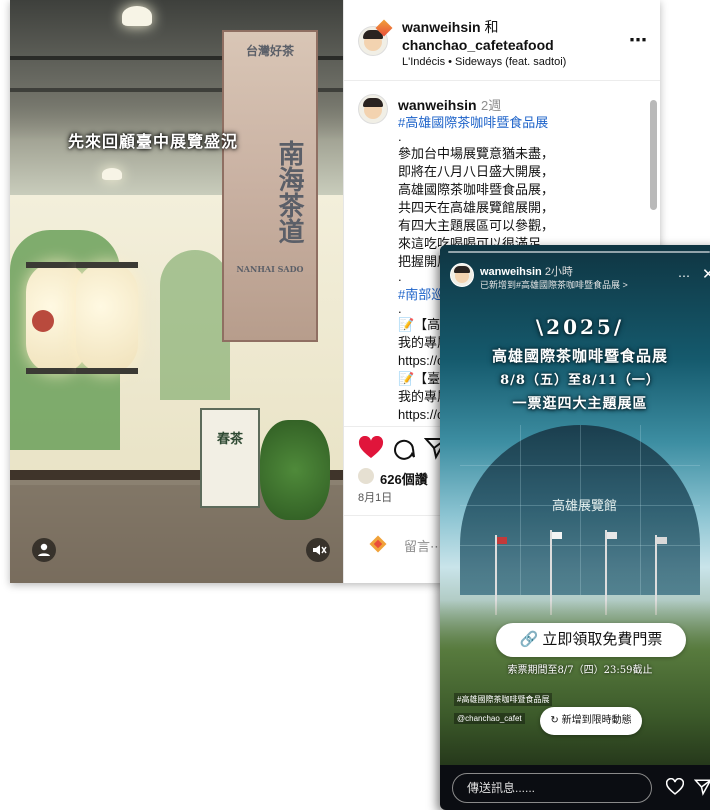  What do you see at coordinates (503, 699) in the screenshot?
I see `story-hashtag-sticker: #高雄國際茶咖啡暨食品展` at bounding box center [503, 699].